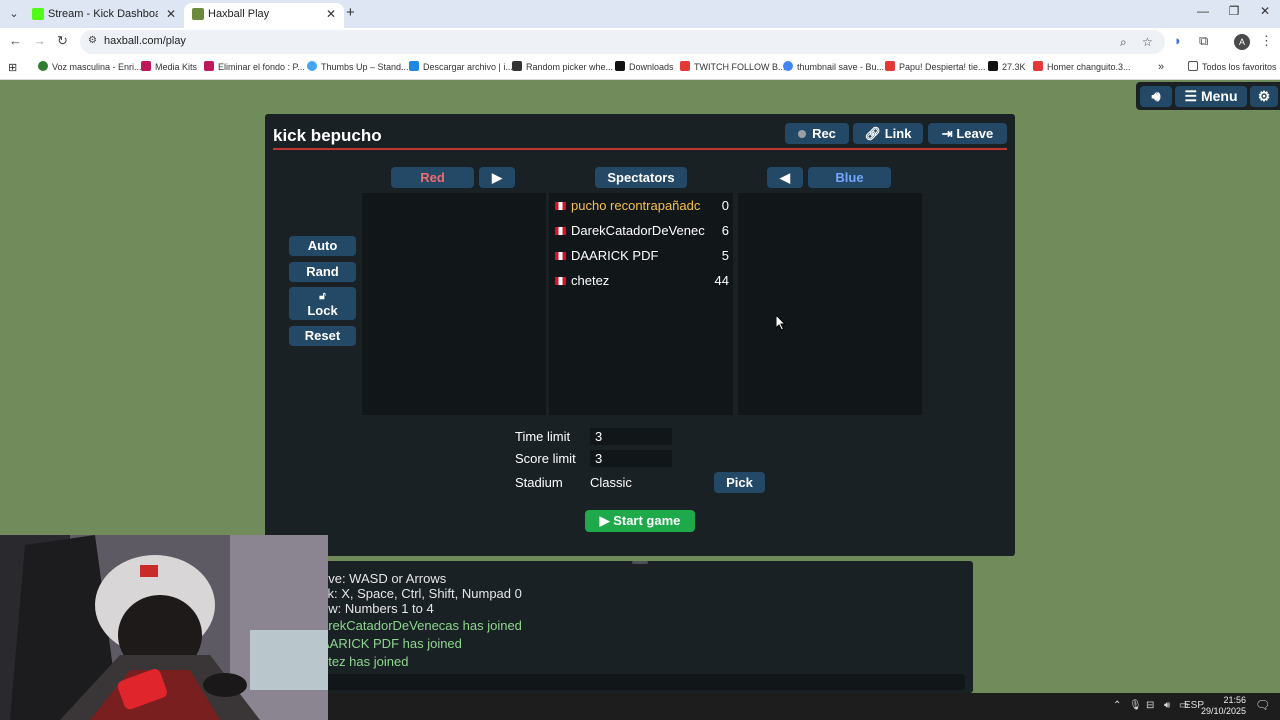 The height and width of the screenshot is (720, 1280). I want to click on tray-overflow-icon: ⌃, so click(1117, 705).